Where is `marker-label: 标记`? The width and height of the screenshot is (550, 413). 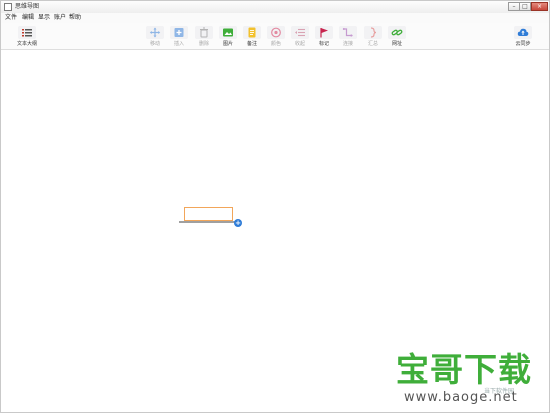
marker-label: 标记 is located at coordinates (323, 44).